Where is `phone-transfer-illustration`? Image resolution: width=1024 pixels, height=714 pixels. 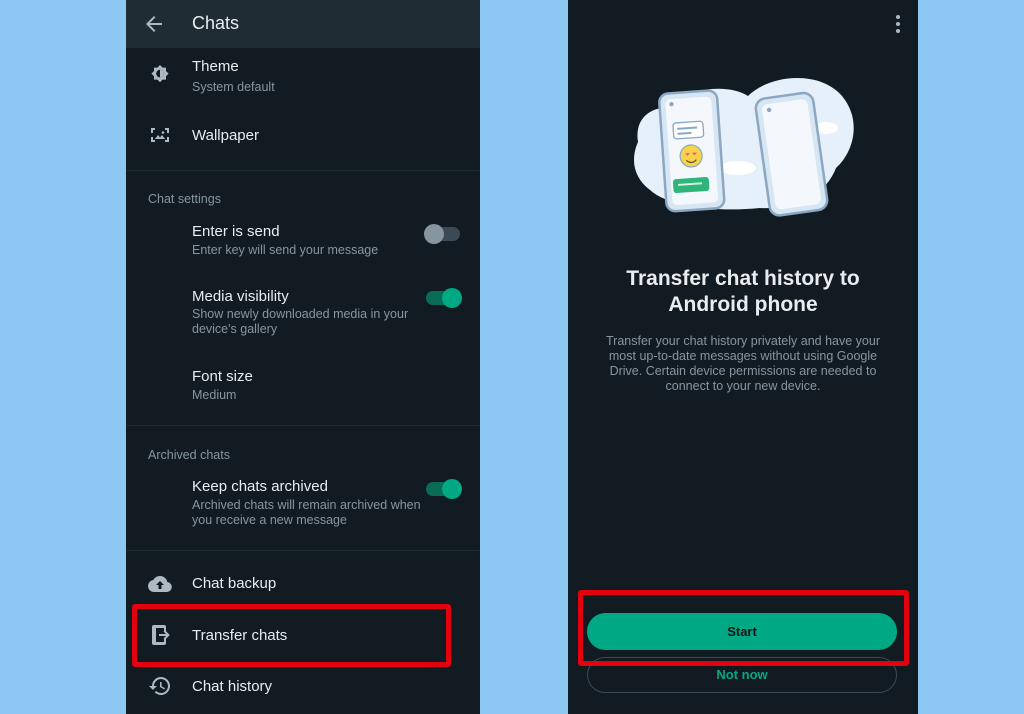 phone-transfer-illustration is located at coordinates (744, 147).